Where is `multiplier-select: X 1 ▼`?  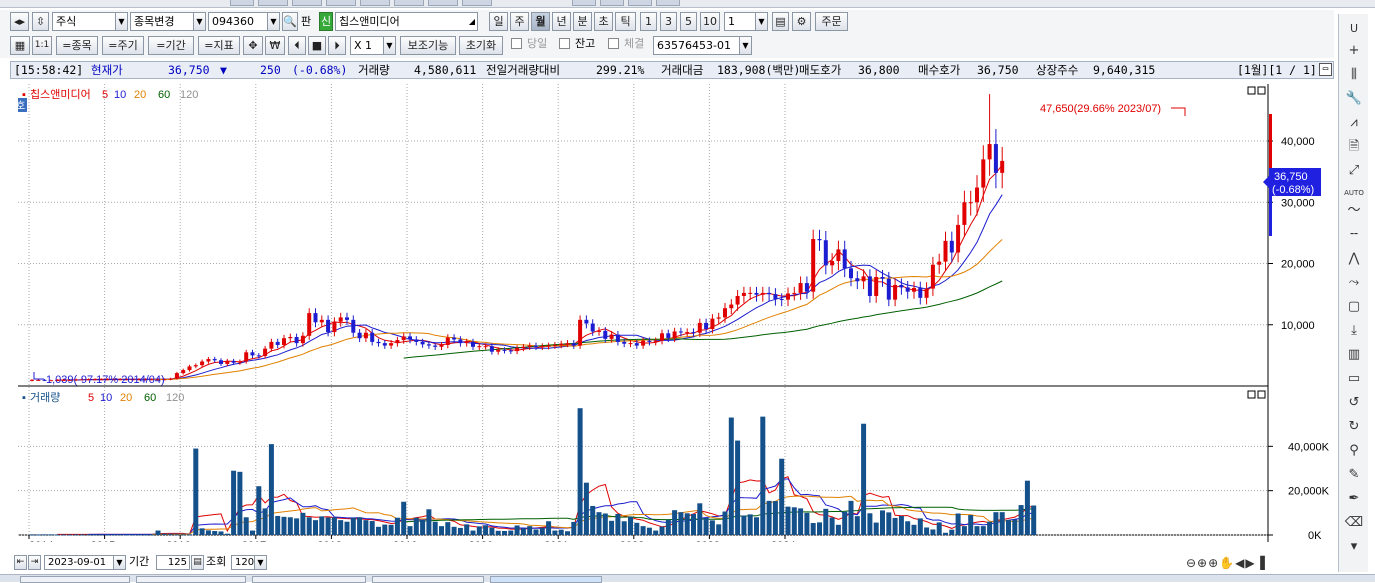 multiplier-select: X 1 ▼ is located at coordinates (373, 45).